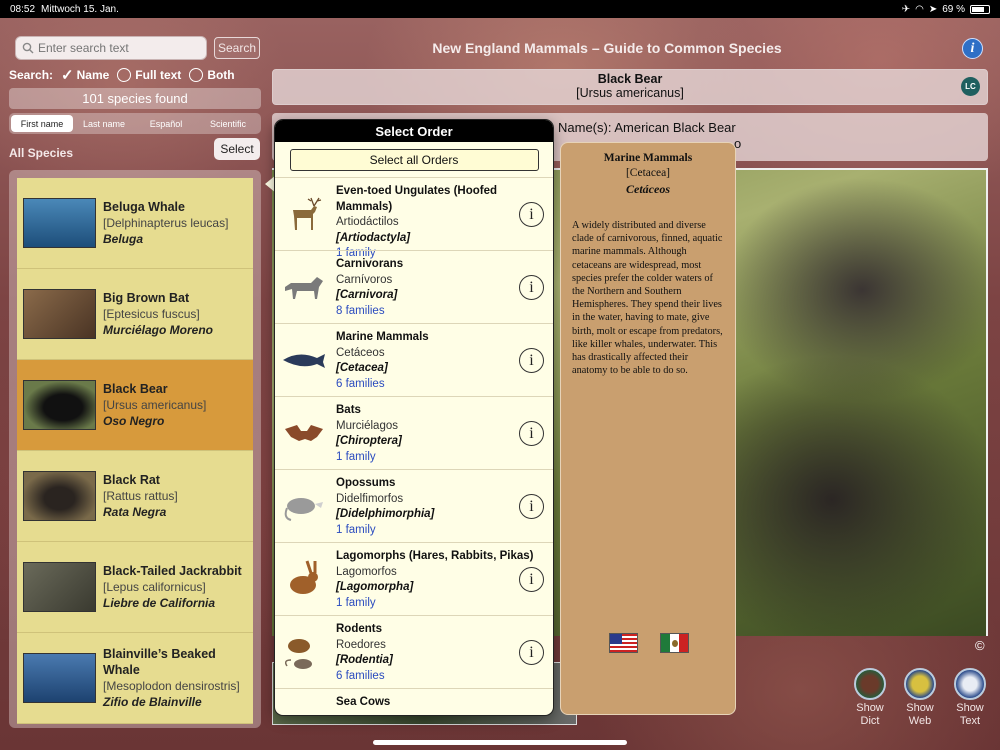 The height and width of the screenshot is (750, 1000). What do you see at coordinates (118, 48) in the screenshot?
I see `search-input` at bounding box center [118, 48].